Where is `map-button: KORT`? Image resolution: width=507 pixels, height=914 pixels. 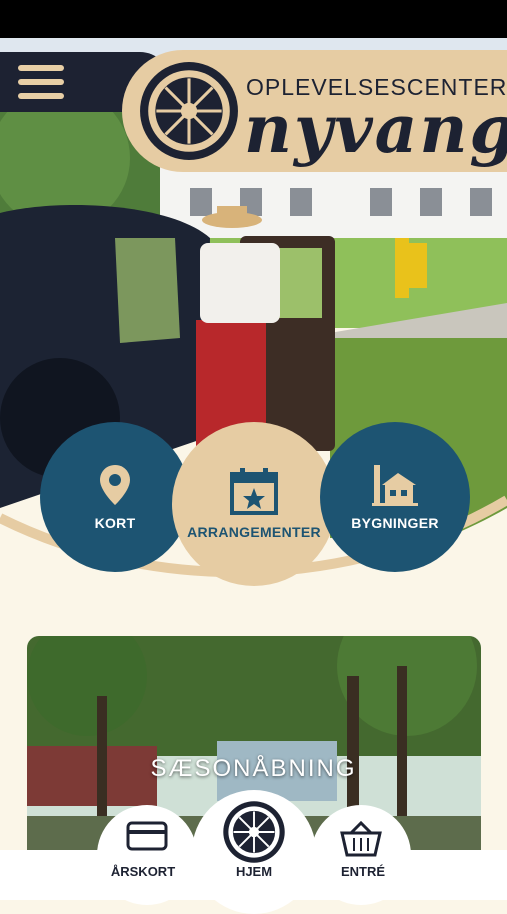 map-button: KORT is located at coordinates (115, 497).